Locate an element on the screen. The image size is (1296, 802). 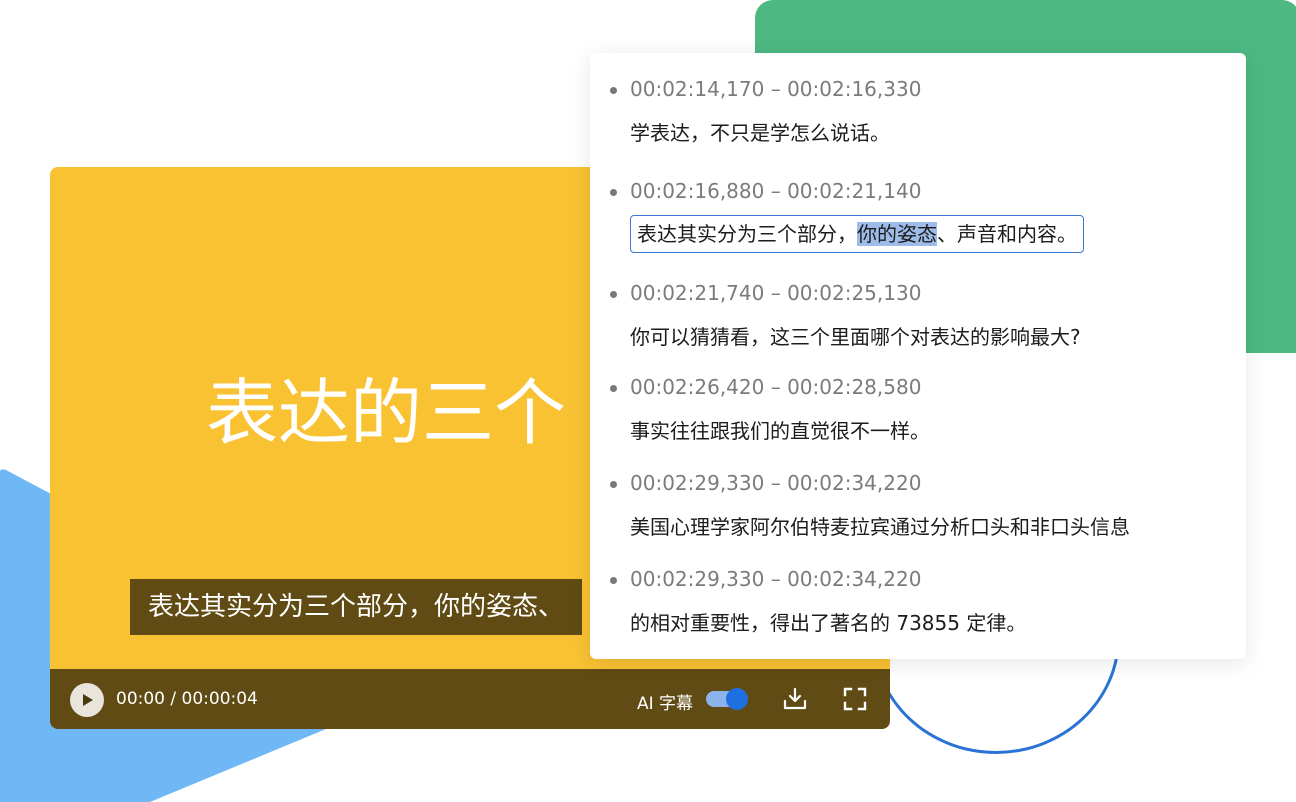
play-icon is located at coordinates (87, 700).